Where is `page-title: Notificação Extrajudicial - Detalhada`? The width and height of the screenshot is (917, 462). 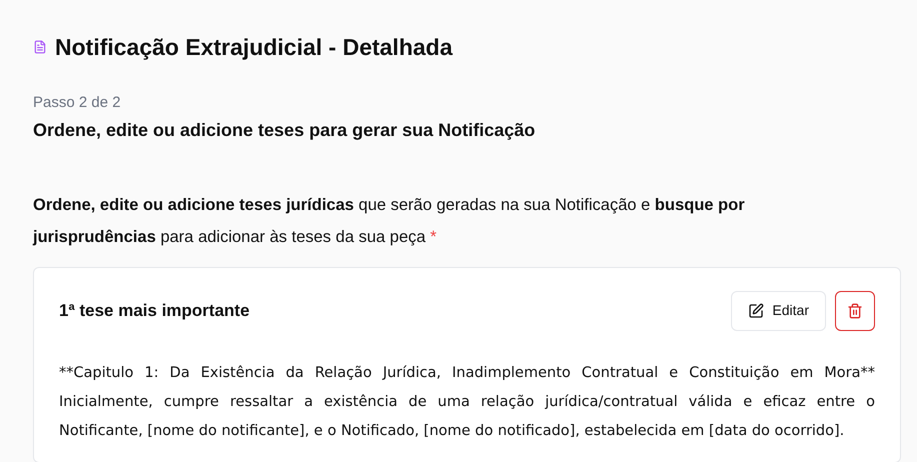
page-title: Notificação Extrajudicial - Detalhada is located at coordinates (254, 47).